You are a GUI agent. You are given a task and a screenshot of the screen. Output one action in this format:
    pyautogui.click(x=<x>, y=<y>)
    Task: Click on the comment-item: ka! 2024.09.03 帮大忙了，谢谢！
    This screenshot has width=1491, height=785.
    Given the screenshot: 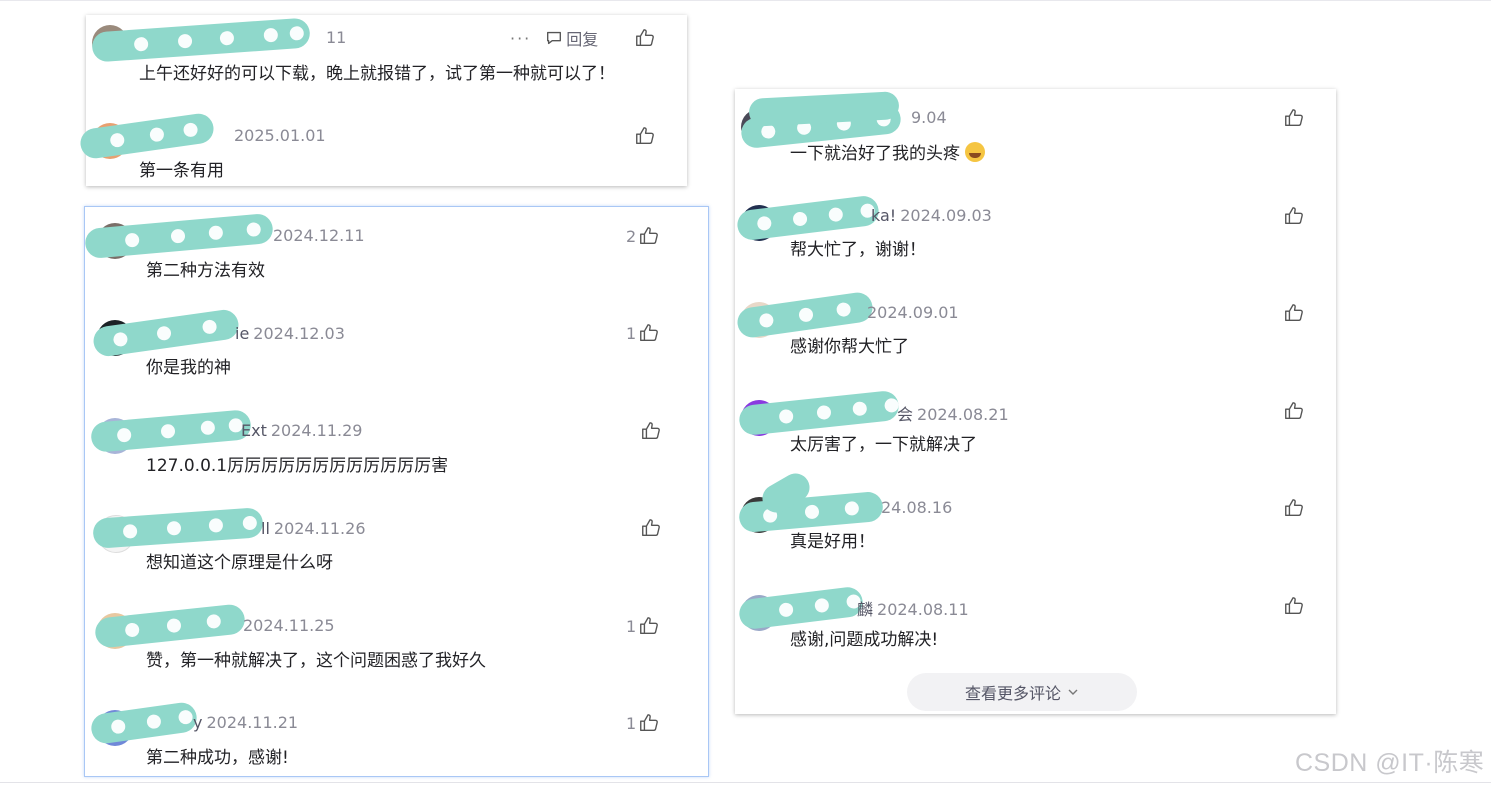 What is the action you would take?
    pyautogui.click(x=1035, y=223)
    